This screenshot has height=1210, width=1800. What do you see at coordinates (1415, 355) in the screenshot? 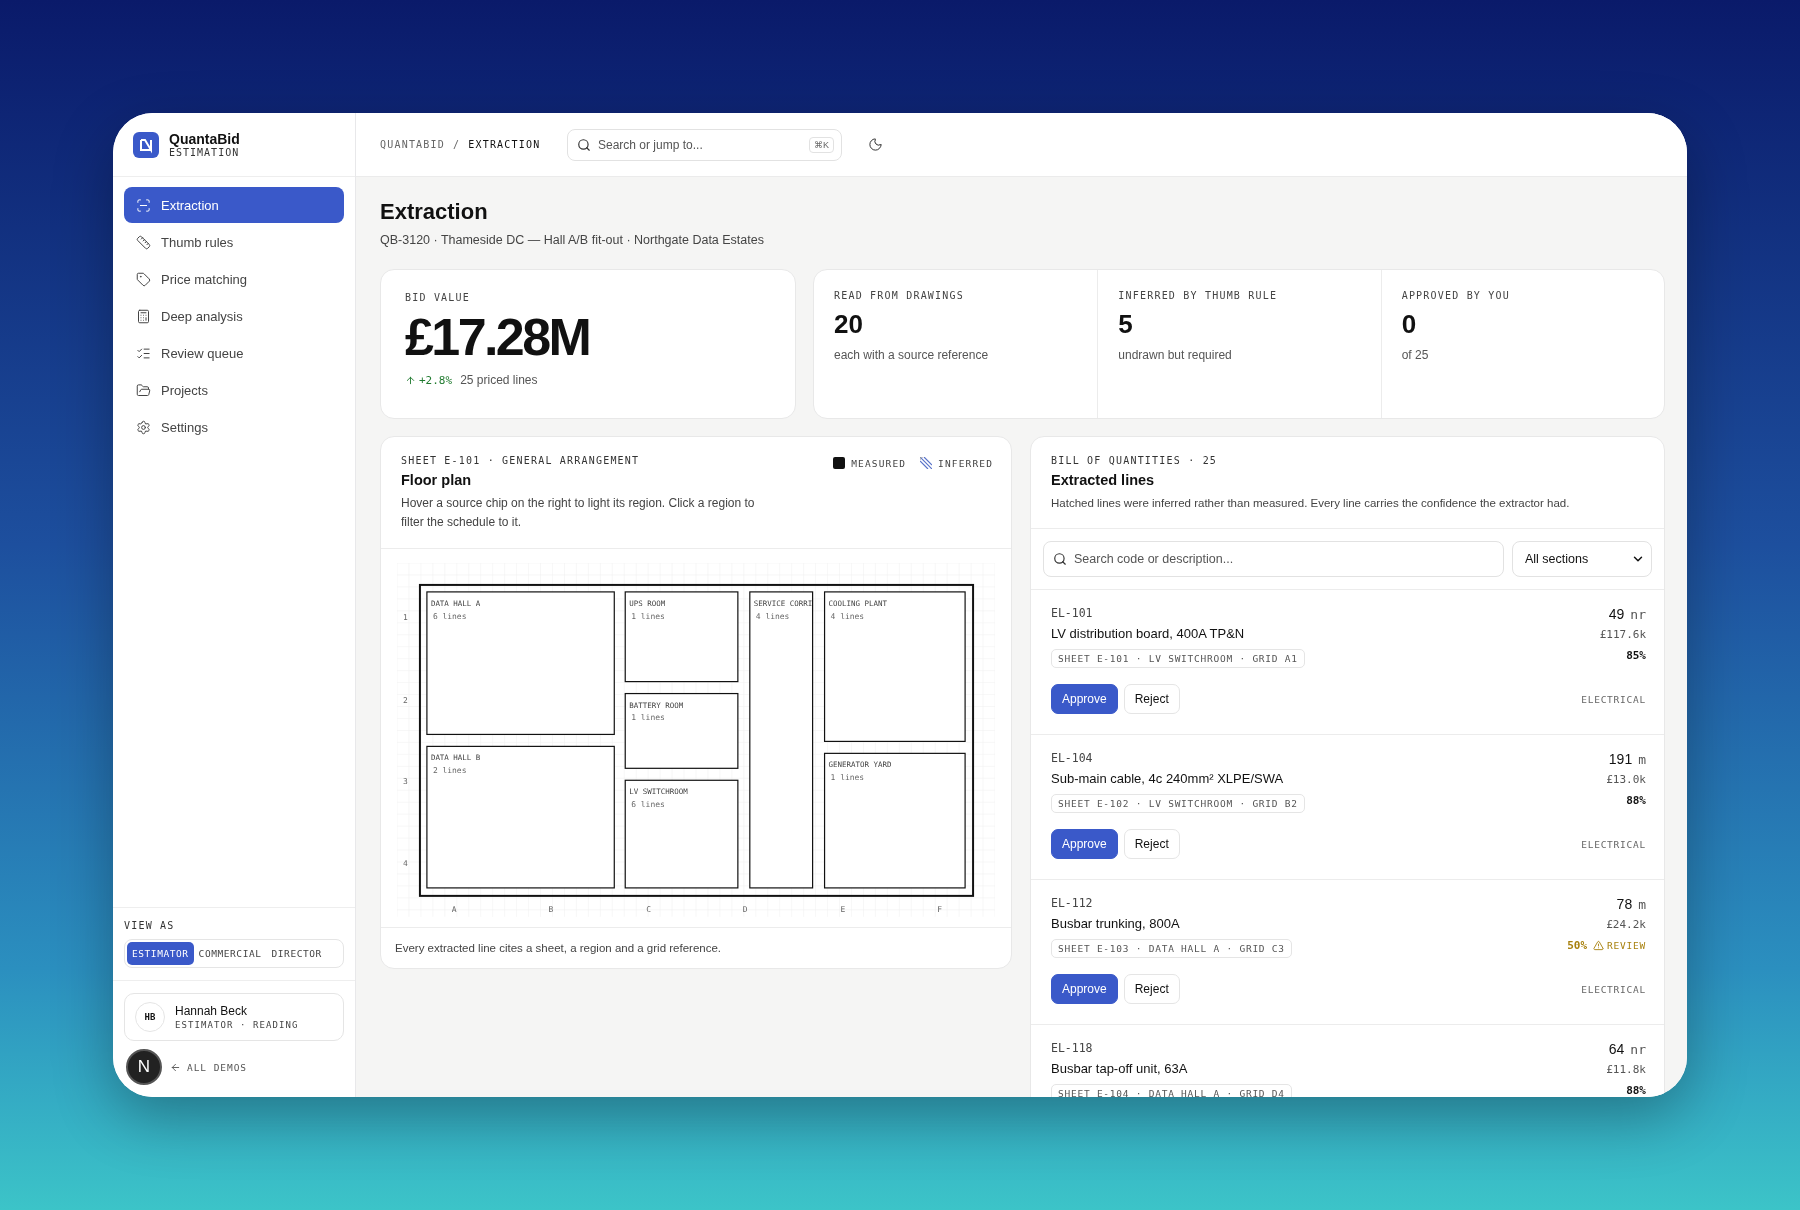
I see `stat-note: of 25` at bounding box center [1415, 355].